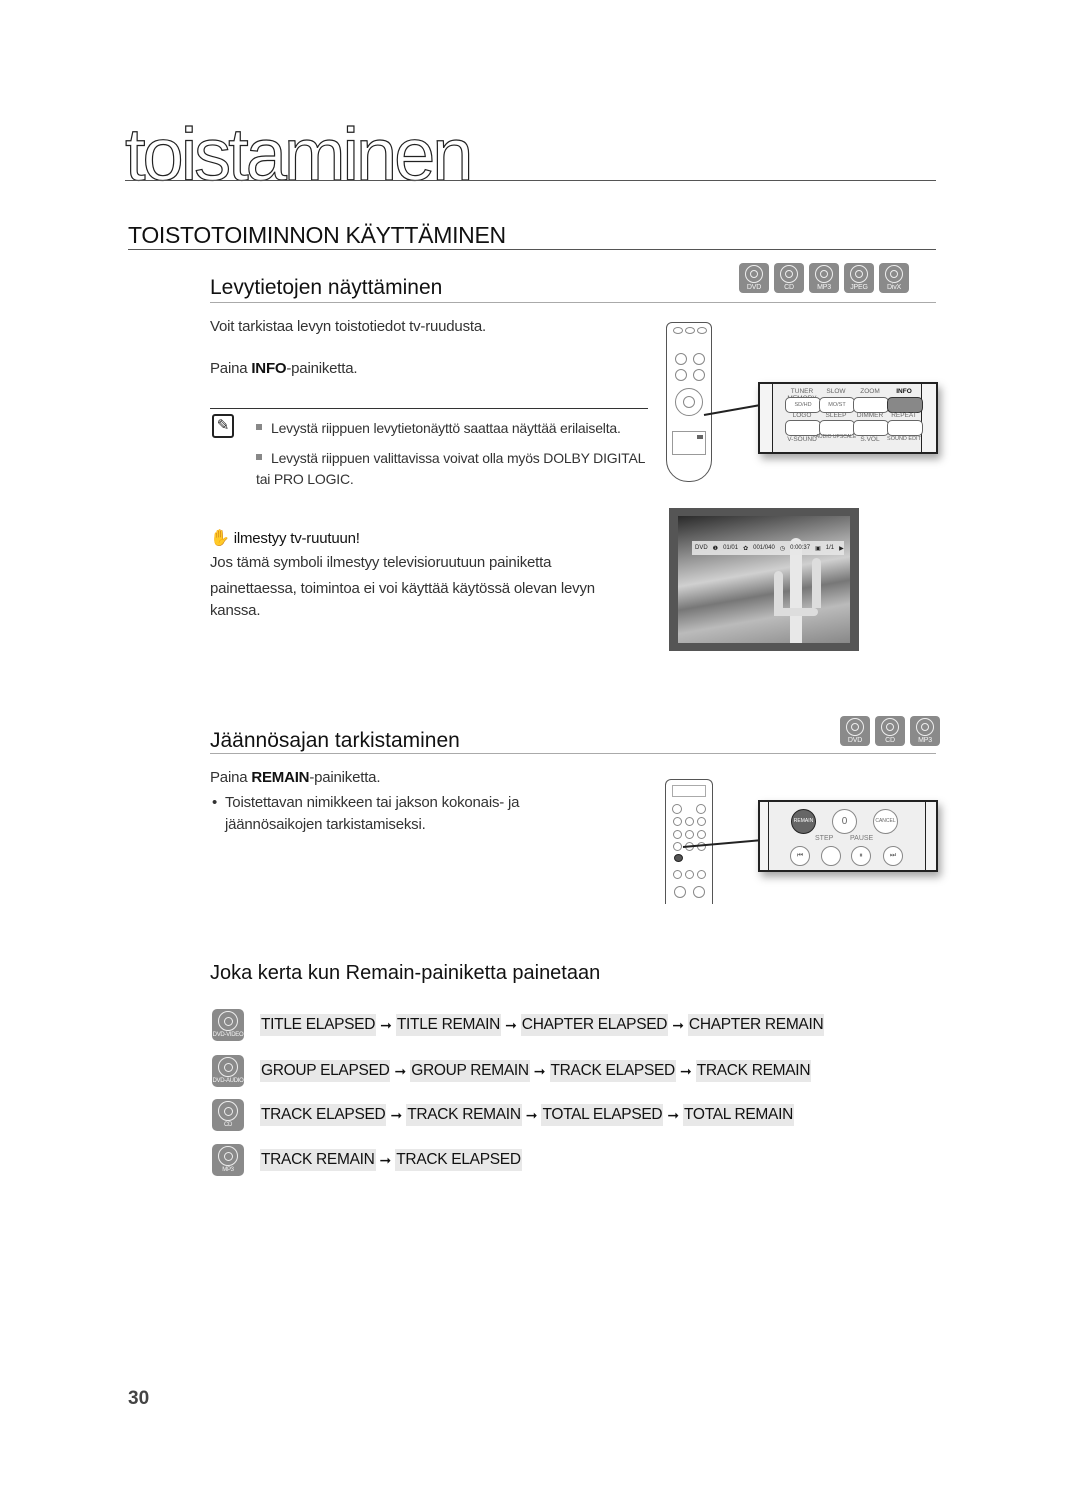  I want to click on zero-button: 0, so click(844, 821).